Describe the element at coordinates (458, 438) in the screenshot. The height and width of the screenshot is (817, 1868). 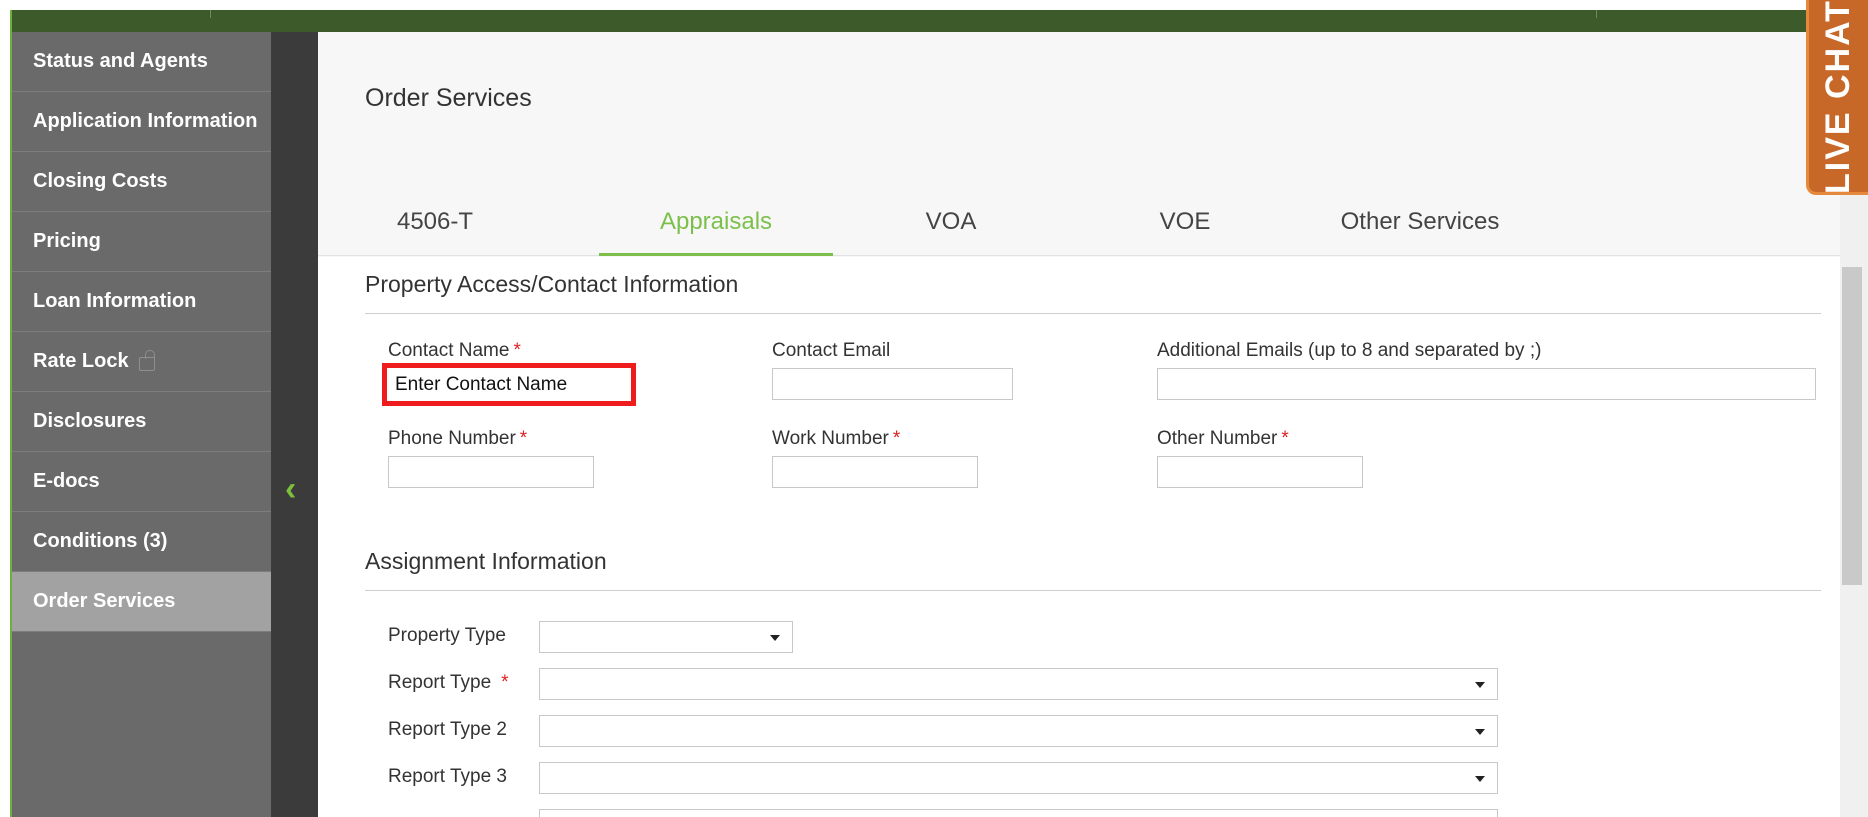
I see `phone-number-label: Phone Number *` at that location.